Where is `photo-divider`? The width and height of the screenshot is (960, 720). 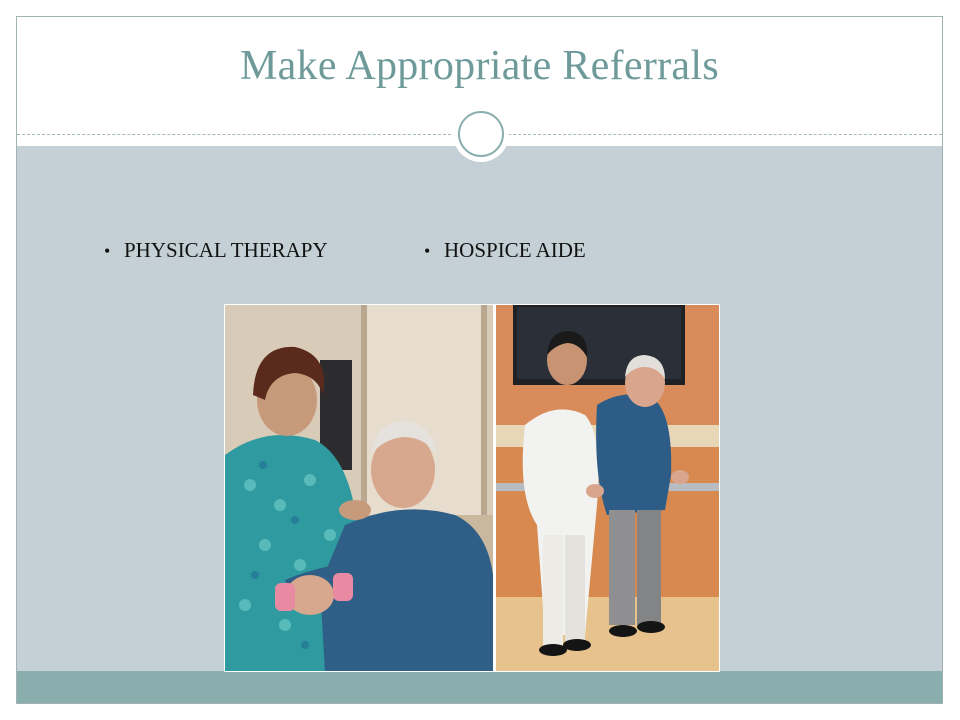 photo-divider is located at coordinates (494, 488).